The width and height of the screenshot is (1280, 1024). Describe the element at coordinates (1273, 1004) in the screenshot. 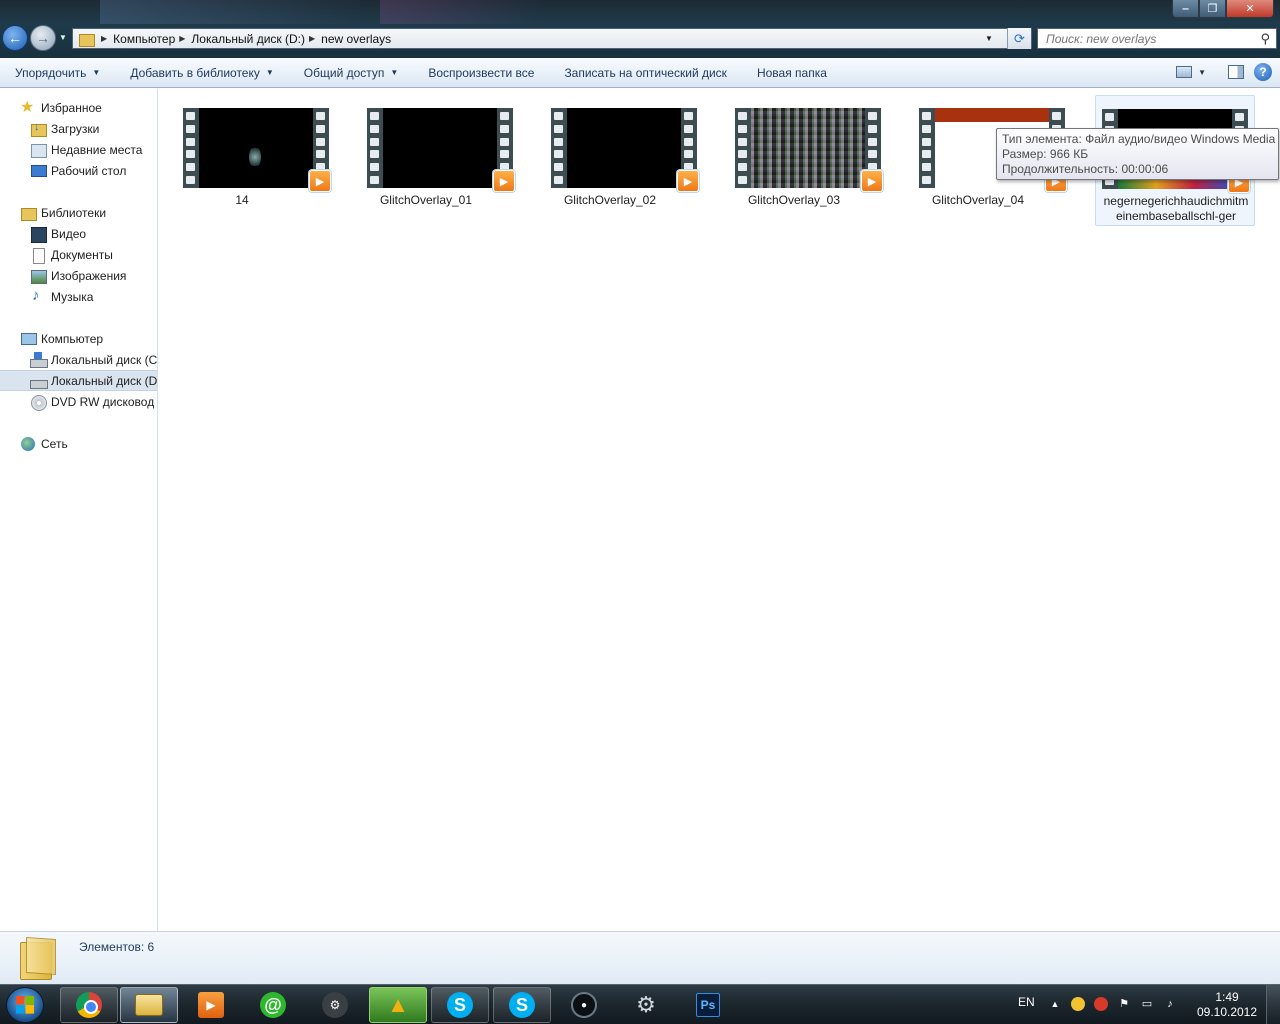

I see `show-desktop-button` at that location.